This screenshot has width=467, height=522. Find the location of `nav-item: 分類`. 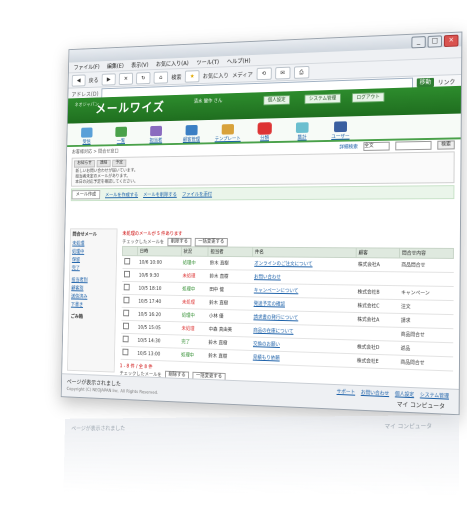

nav-item: 分類 is located at coordinates (265, 131).